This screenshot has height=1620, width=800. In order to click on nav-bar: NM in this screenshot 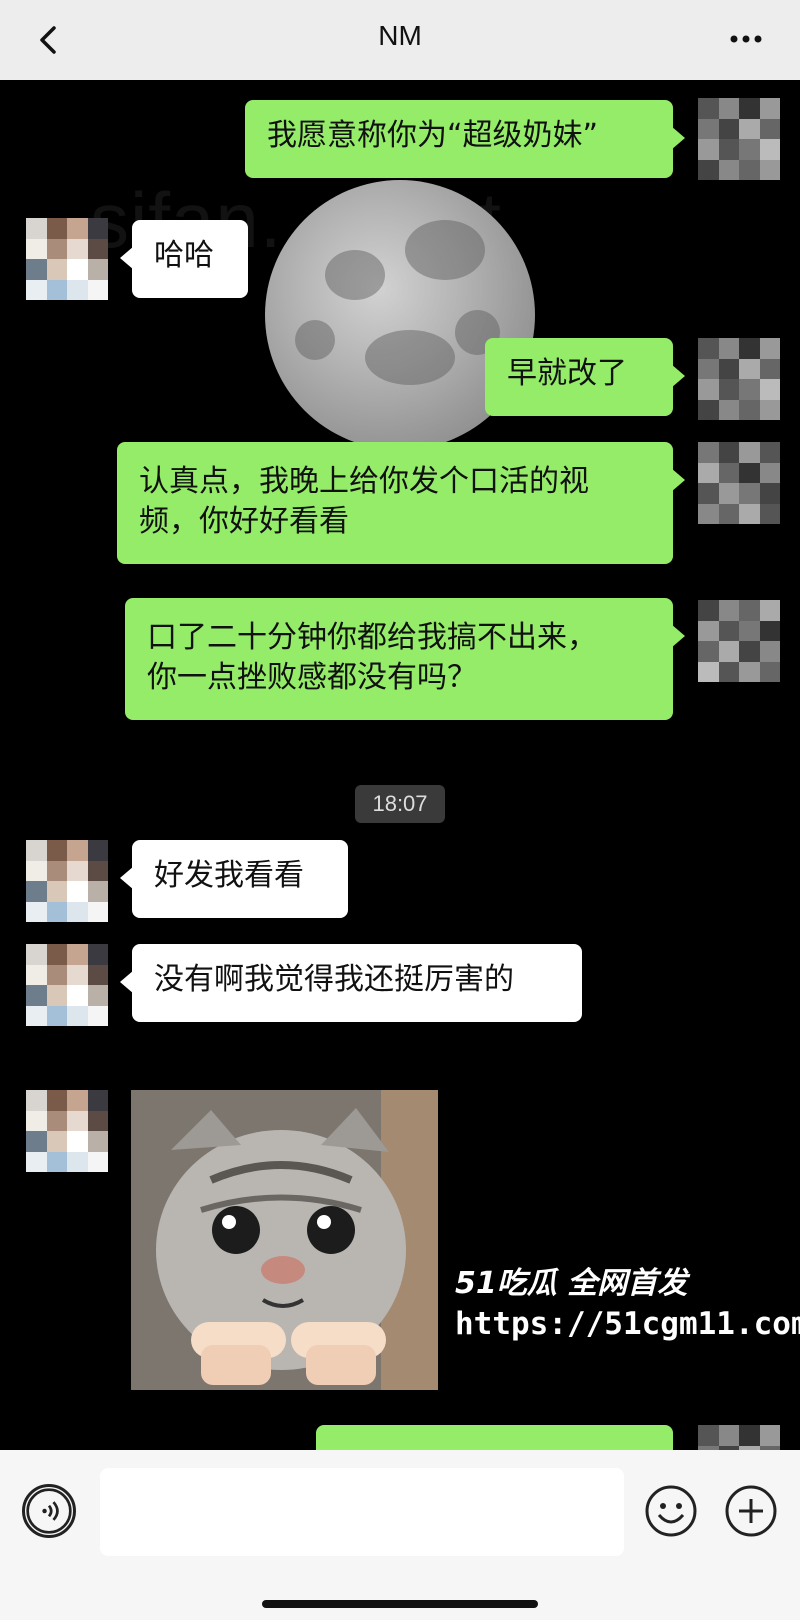, I will do `click(400, 40)`.